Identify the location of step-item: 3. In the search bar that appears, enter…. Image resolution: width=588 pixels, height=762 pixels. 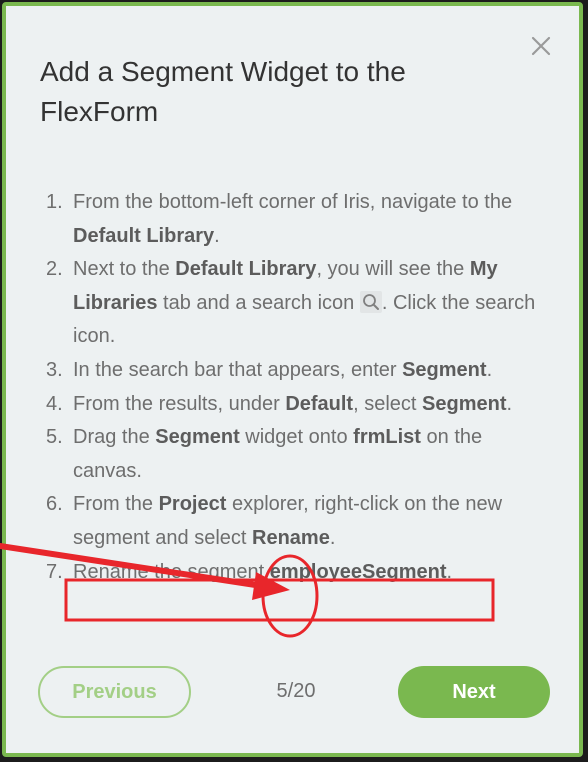
(301, 371).